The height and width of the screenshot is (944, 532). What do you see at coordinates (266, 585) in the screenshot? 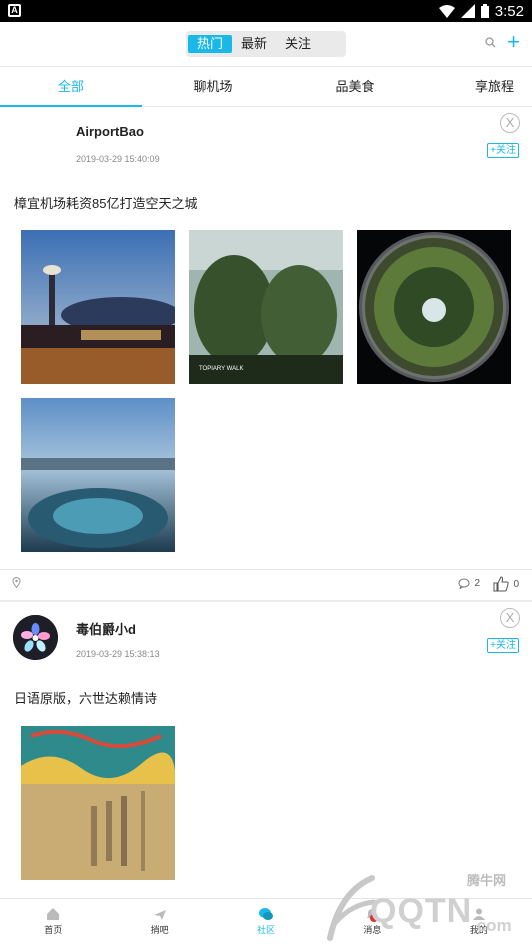
I see `post-actions: 2 0` at bounding box center [266, 585].